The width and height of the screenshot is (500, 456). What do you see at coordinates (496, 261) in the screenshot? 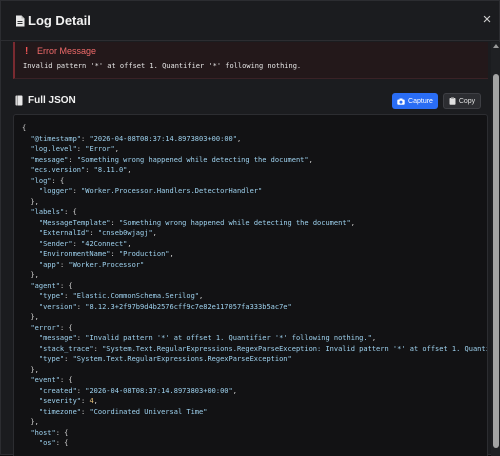
I see `scrollbar-thumb` at bounding box center [496, 261].